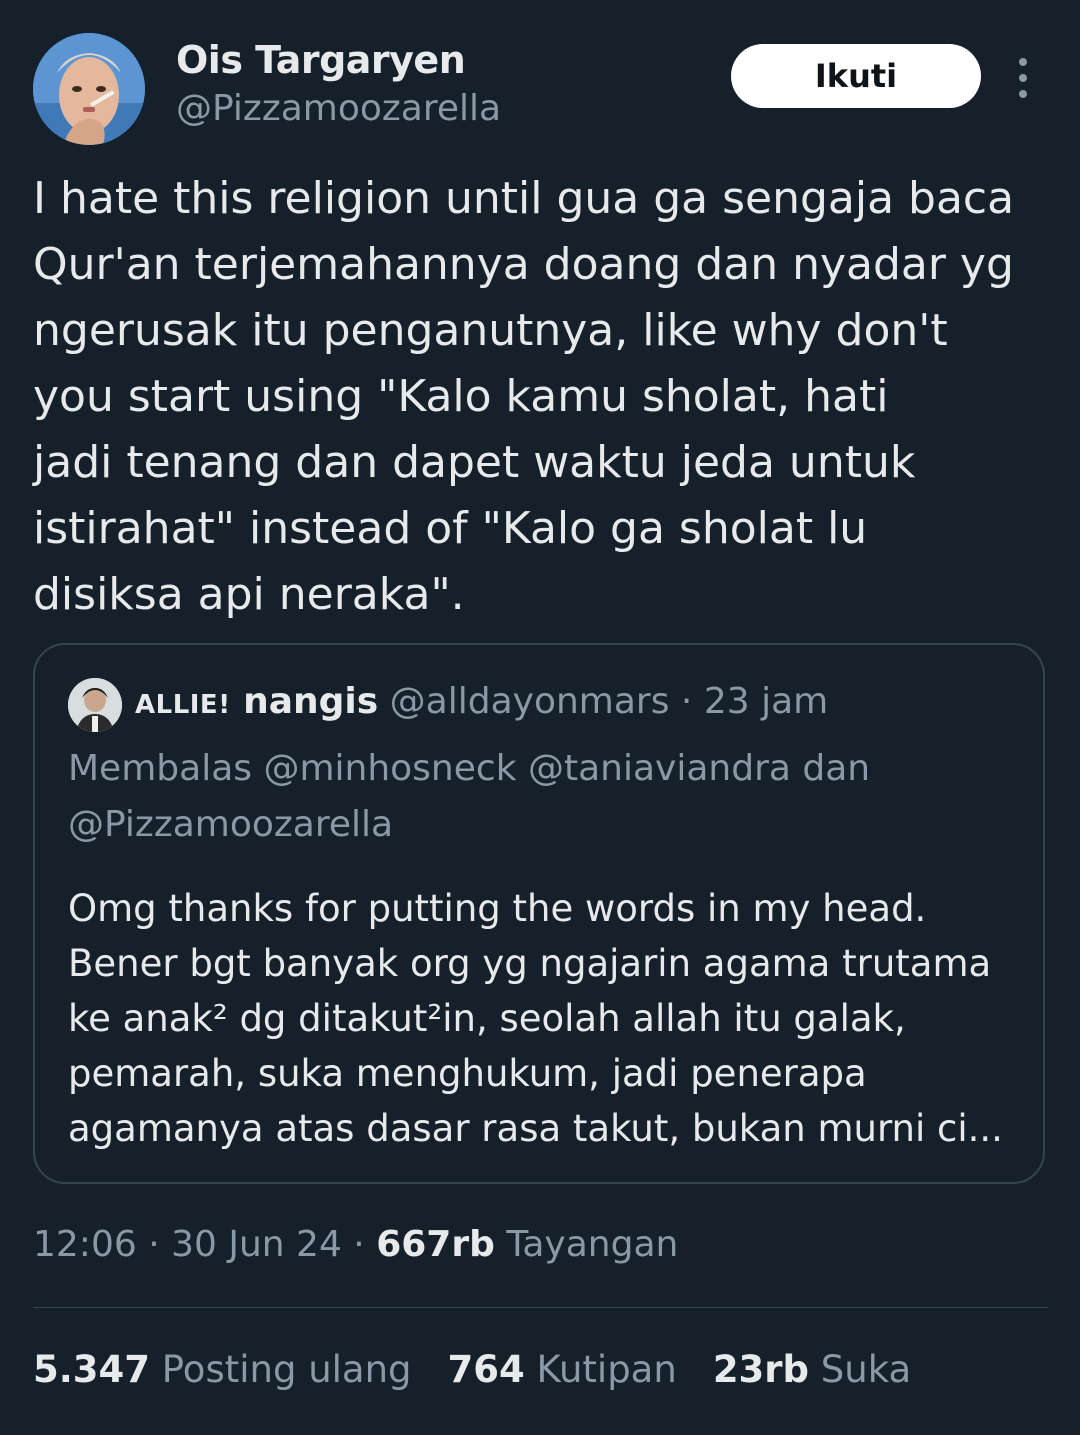 This screenshot has height=1435, width=1080. I want to click on author-display-name: Ois Targaryen, so click(321, 60).